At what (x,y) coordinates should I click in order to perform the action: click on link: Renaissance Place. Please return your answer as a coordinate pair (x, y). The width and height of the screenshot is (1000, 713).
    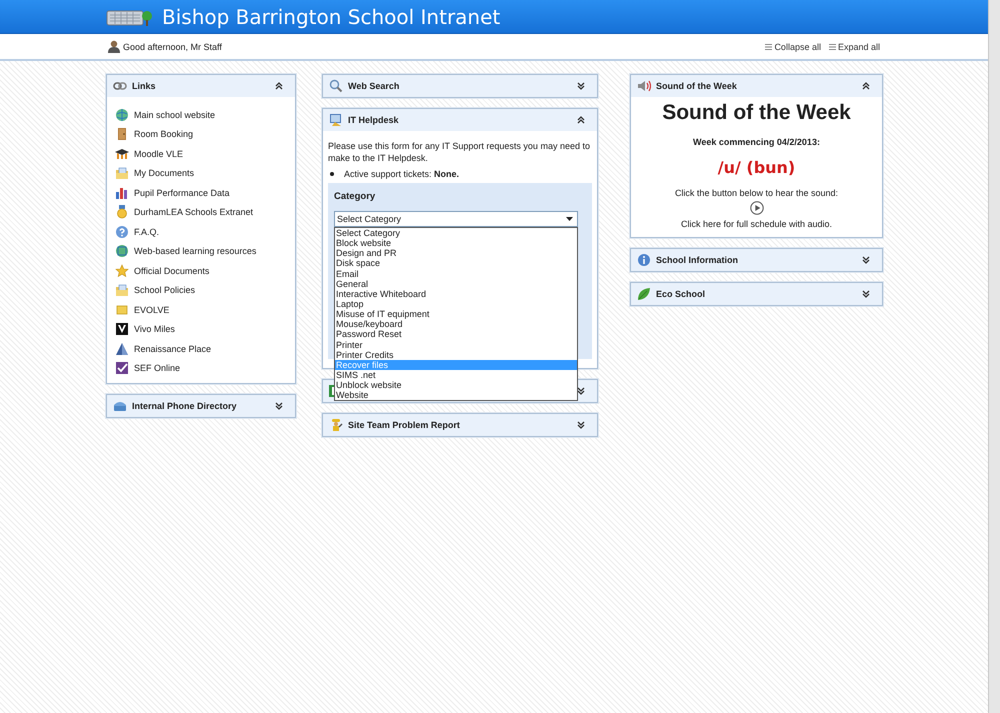
    Looking at the image, I should click on (173, 349).